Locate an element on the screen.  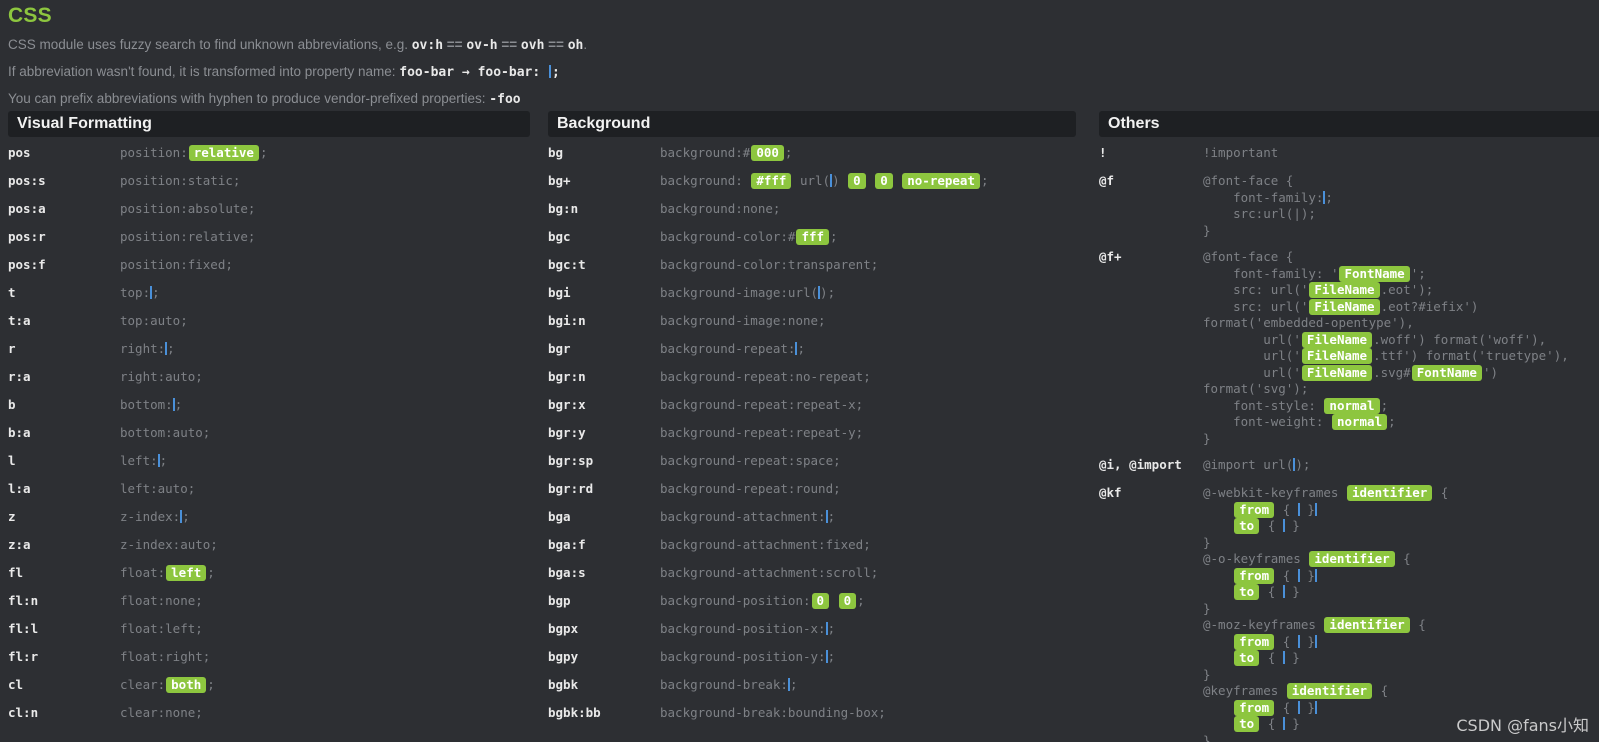
abbreviation-expansion: background-repeat:repeat-y; is located at coordinates (762, 432).